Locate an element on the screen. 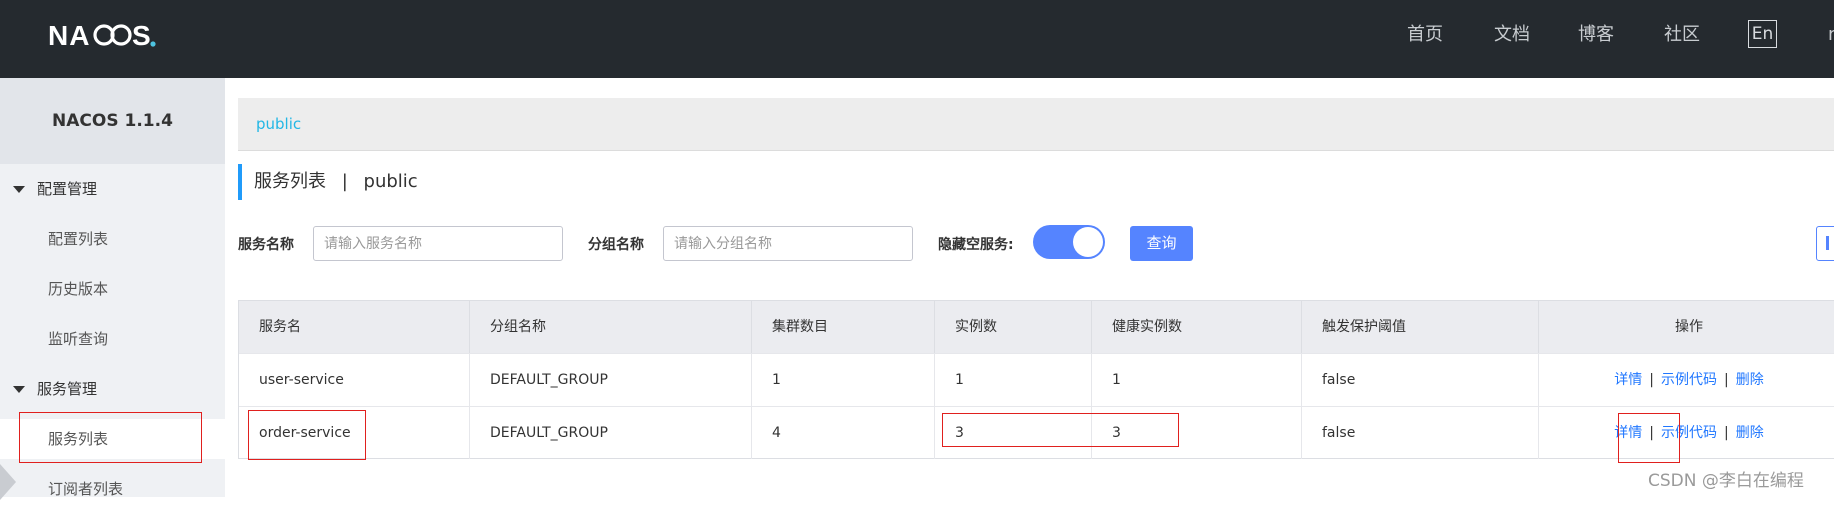 The image size is (1834, 509). sidebar-item-label: 监听查询 is located at coordinates (78, 339).